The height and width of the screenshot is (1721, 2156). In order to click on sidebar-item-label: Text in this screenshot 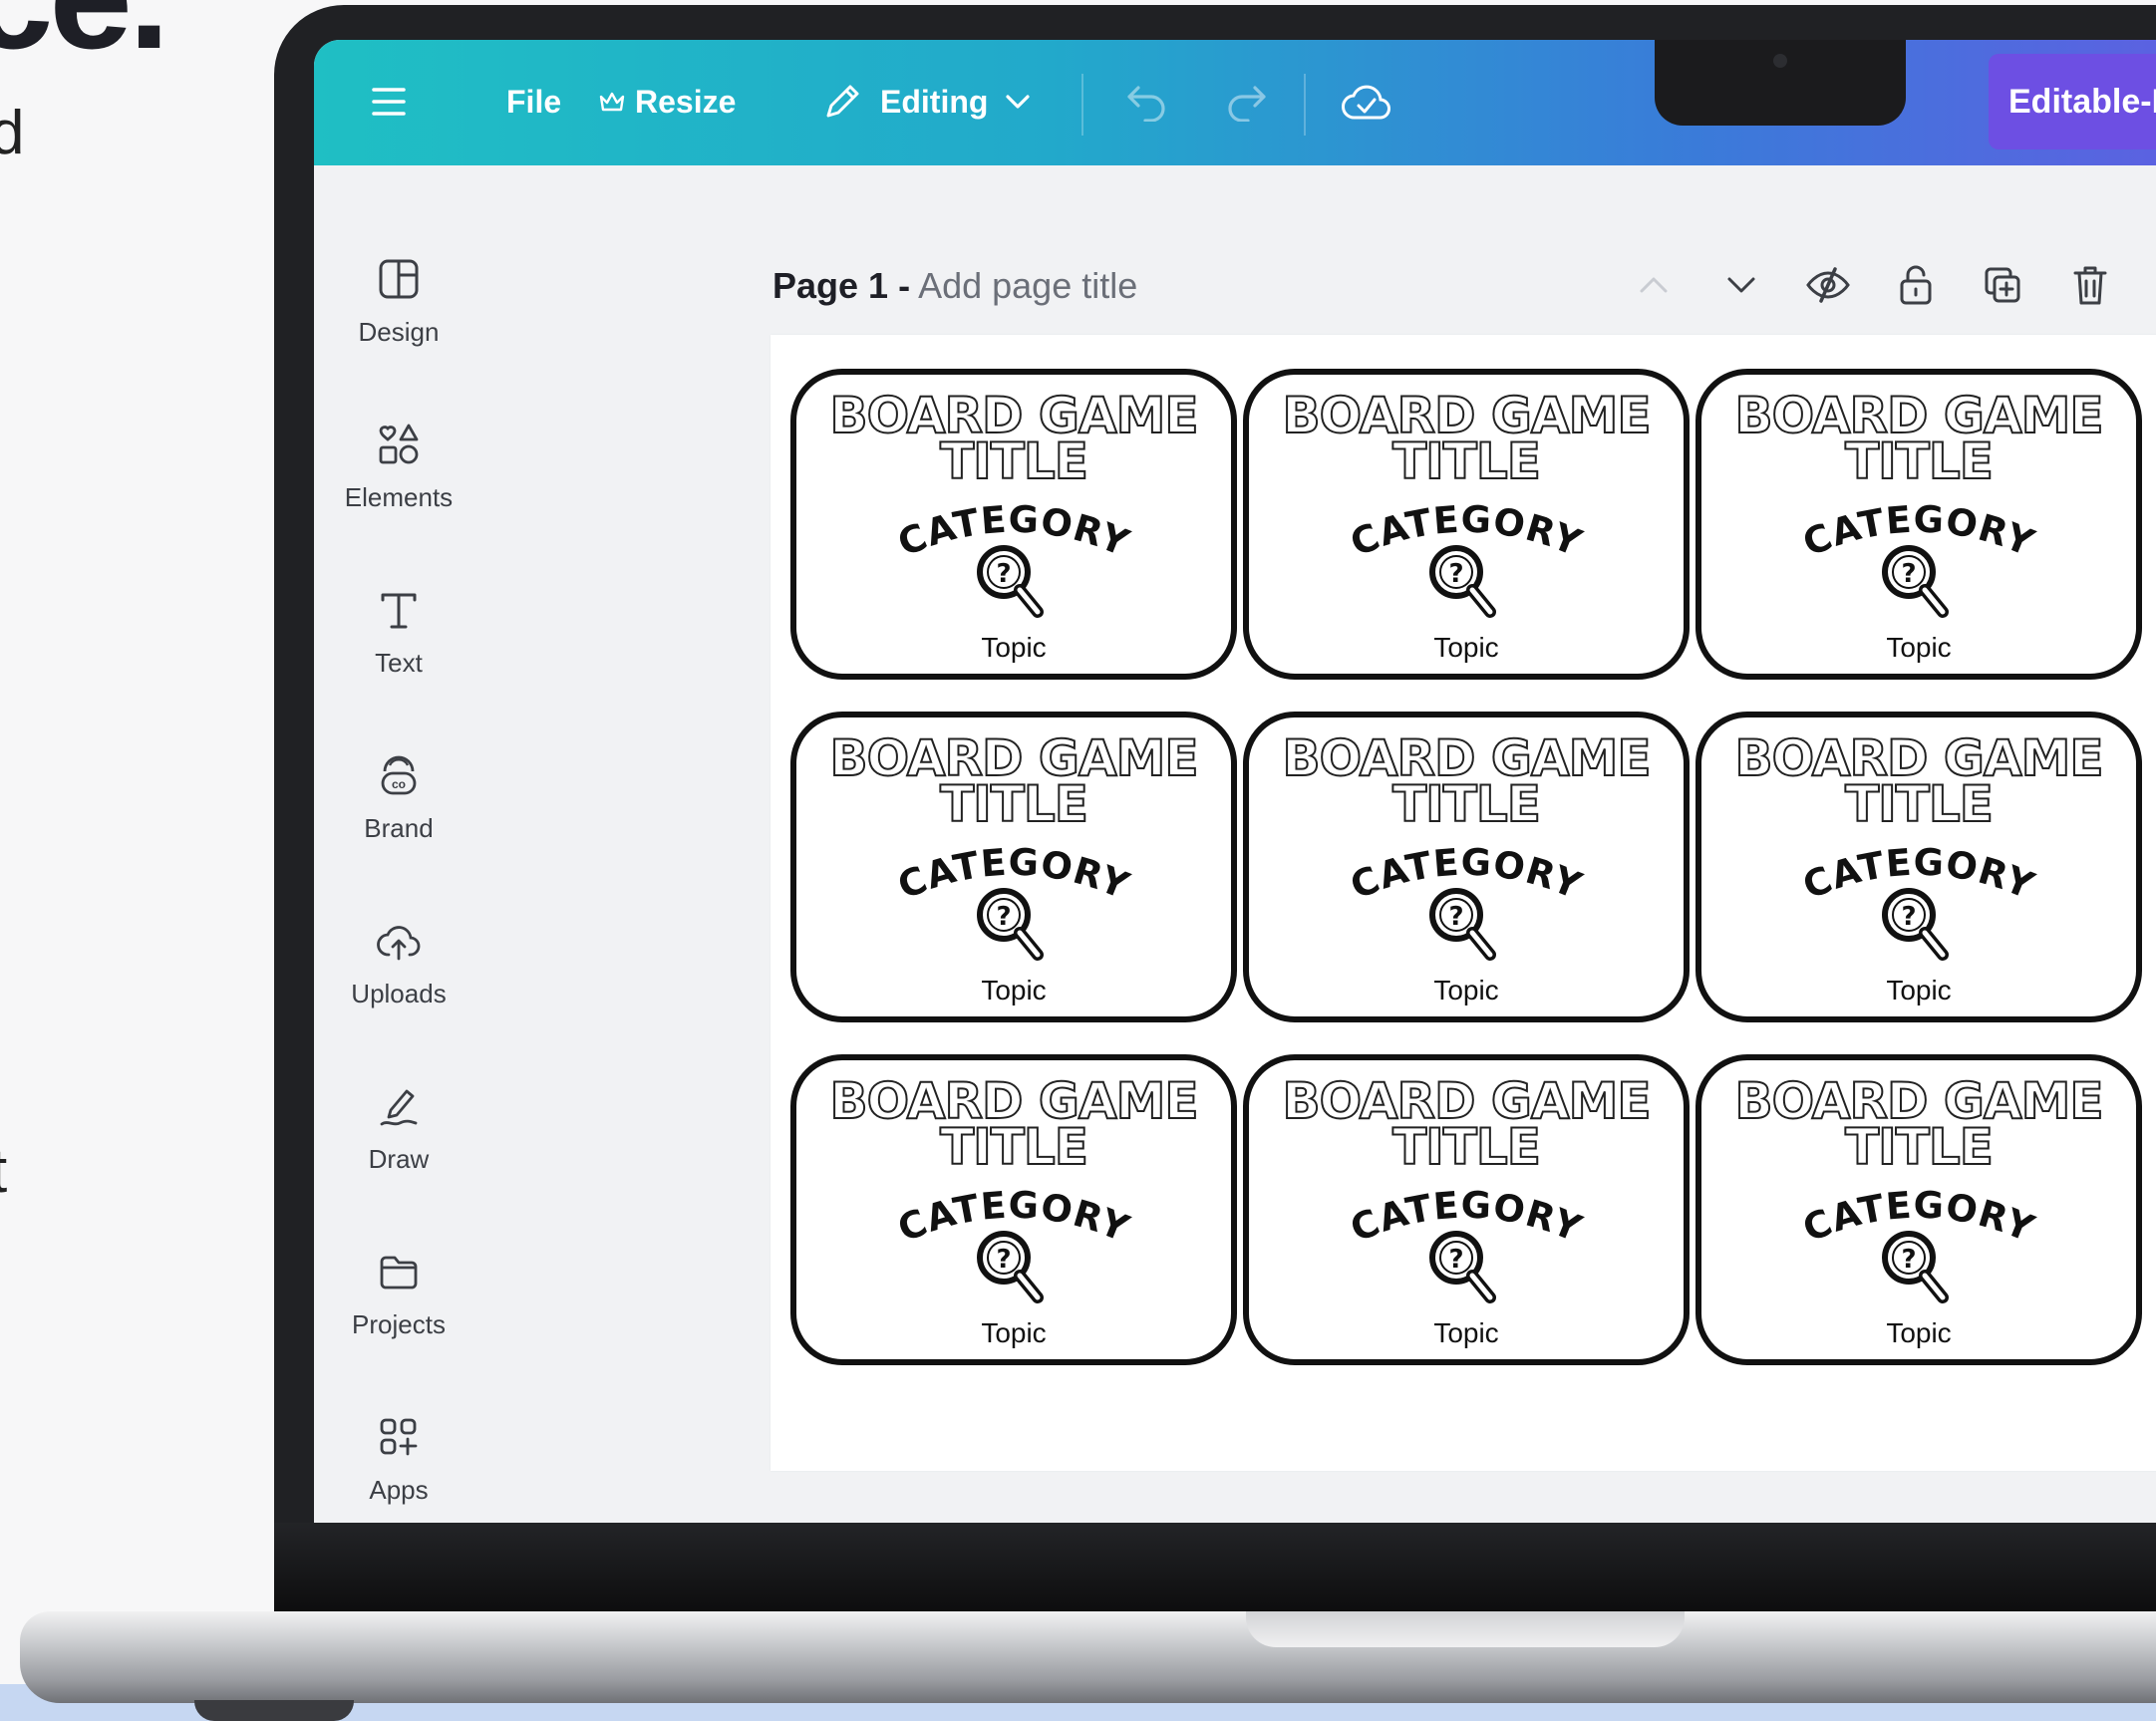, I will do `click(399, 663)`.